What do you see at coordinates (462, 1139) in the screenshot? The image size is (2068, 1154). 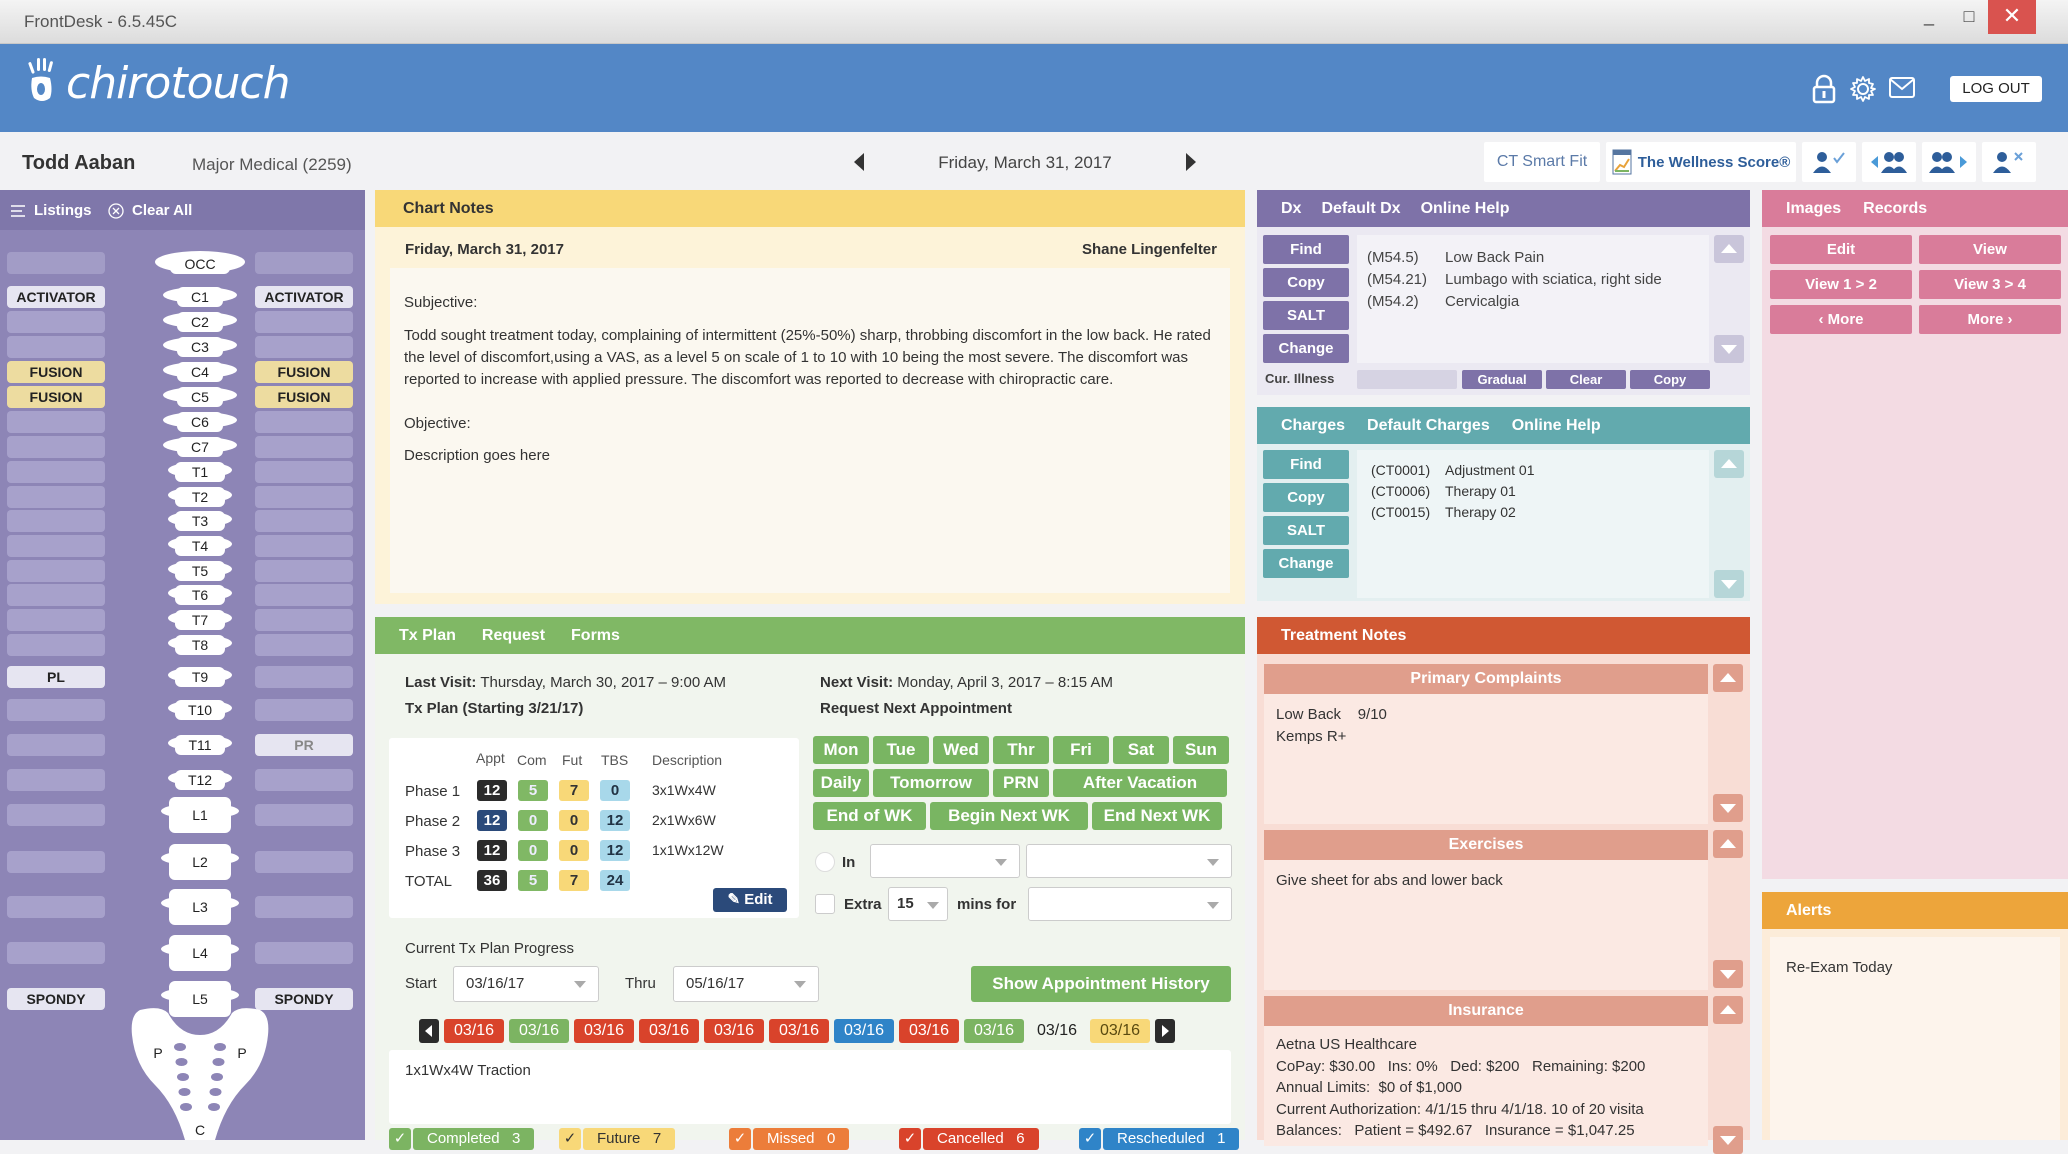 I see `legend-completed: ✓ Completed 3` at bounding box center [462, 1139].